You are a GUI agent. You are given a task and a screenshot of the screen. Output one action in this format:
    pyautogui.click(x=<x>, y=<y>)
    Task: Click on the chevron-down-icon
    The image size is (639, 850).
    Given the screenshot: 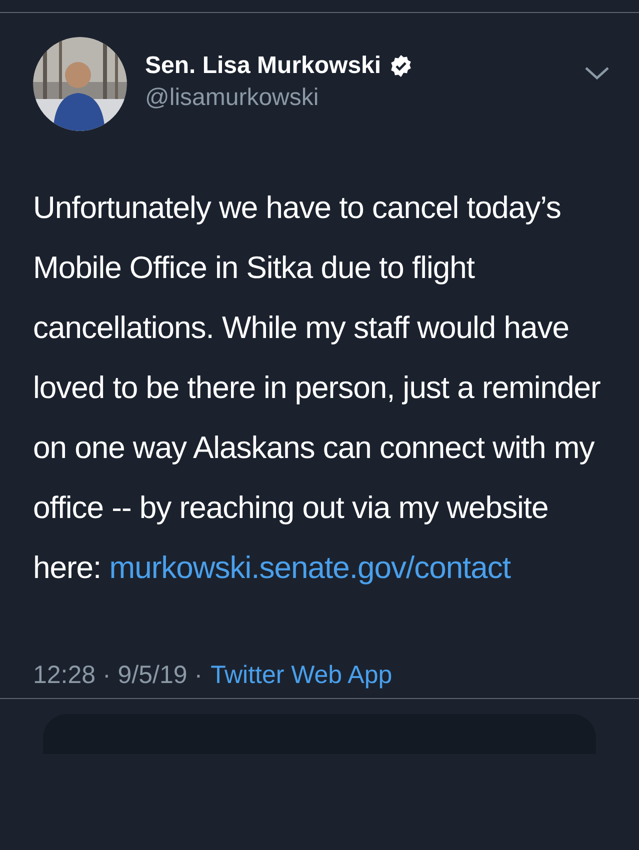 What is the action you would take?
    pyautogui.click(x=597, y=73)
    